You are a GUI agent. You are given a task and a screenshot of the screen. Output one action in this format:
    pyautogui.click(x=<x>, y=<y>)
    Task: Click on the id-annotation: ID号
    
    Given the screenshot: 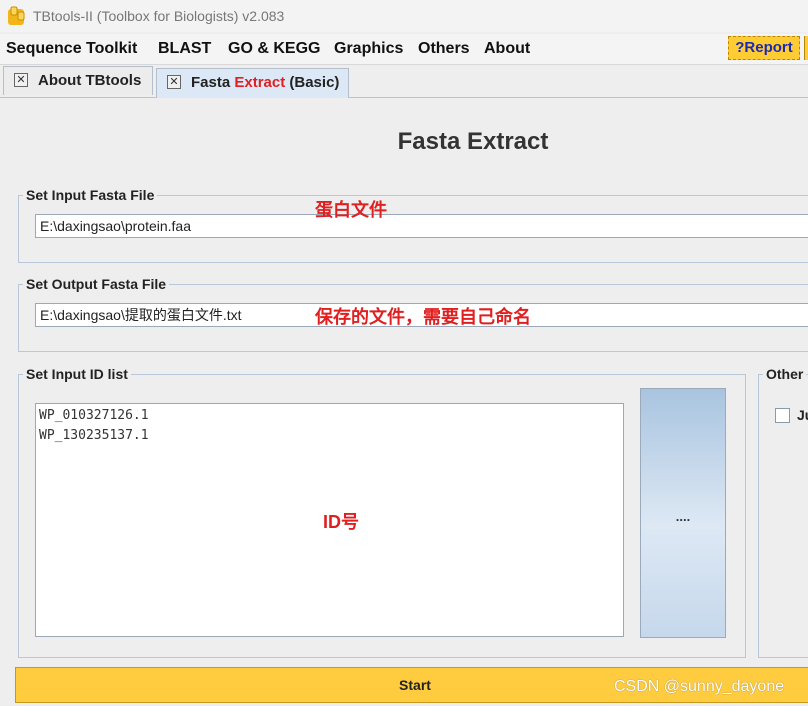 What is the action you would take?
    pyautogui.click(x=341, y=522)
    